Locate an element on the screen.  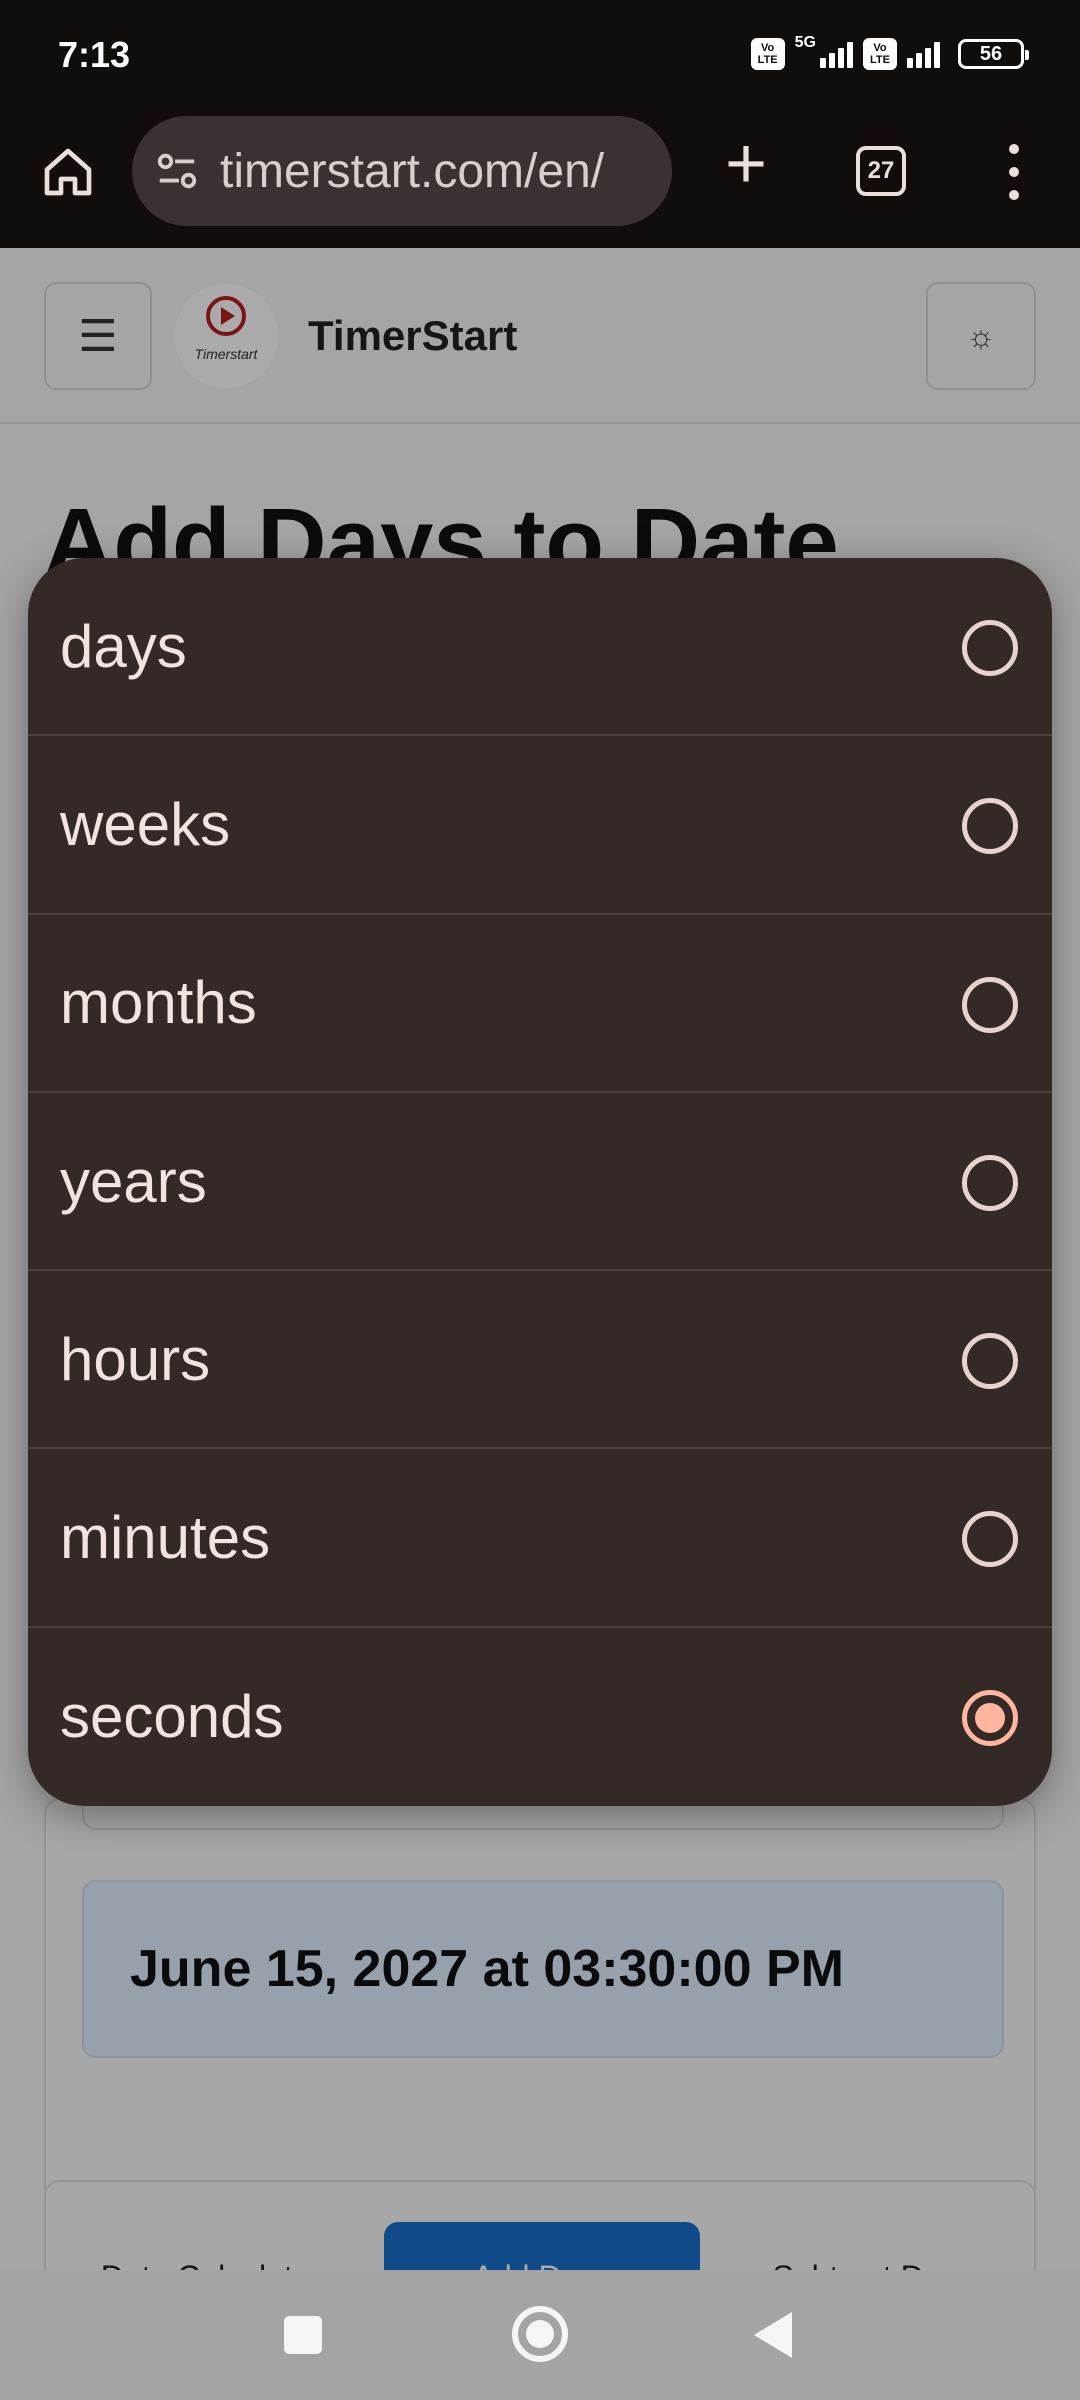
option-years: years is located at coordinates (540, 1182).